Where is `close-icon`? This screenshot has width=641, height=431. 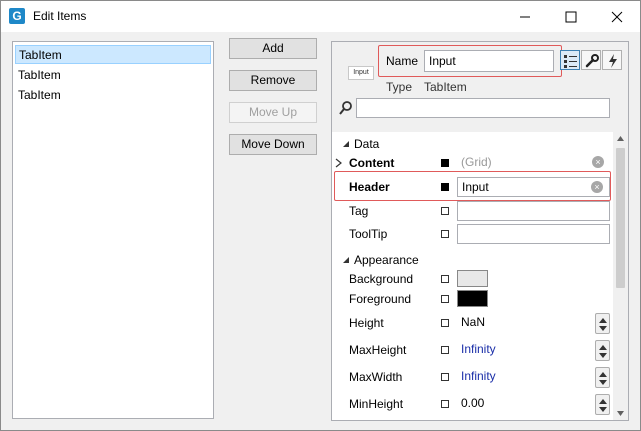
close-icon is located at coordinates (617, 17).